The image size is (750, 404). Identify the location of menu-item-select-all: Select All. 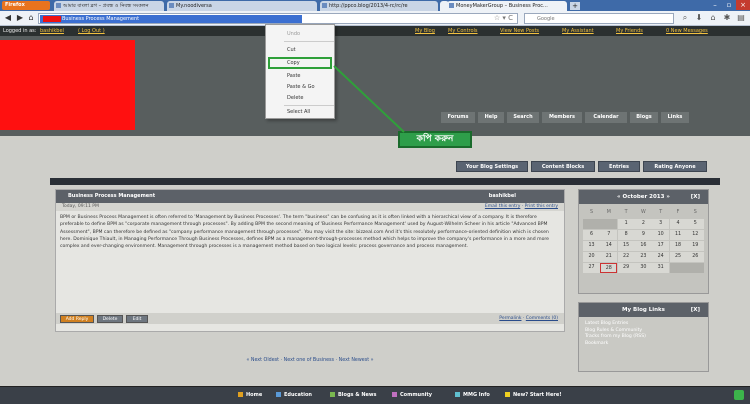
(301, 112).